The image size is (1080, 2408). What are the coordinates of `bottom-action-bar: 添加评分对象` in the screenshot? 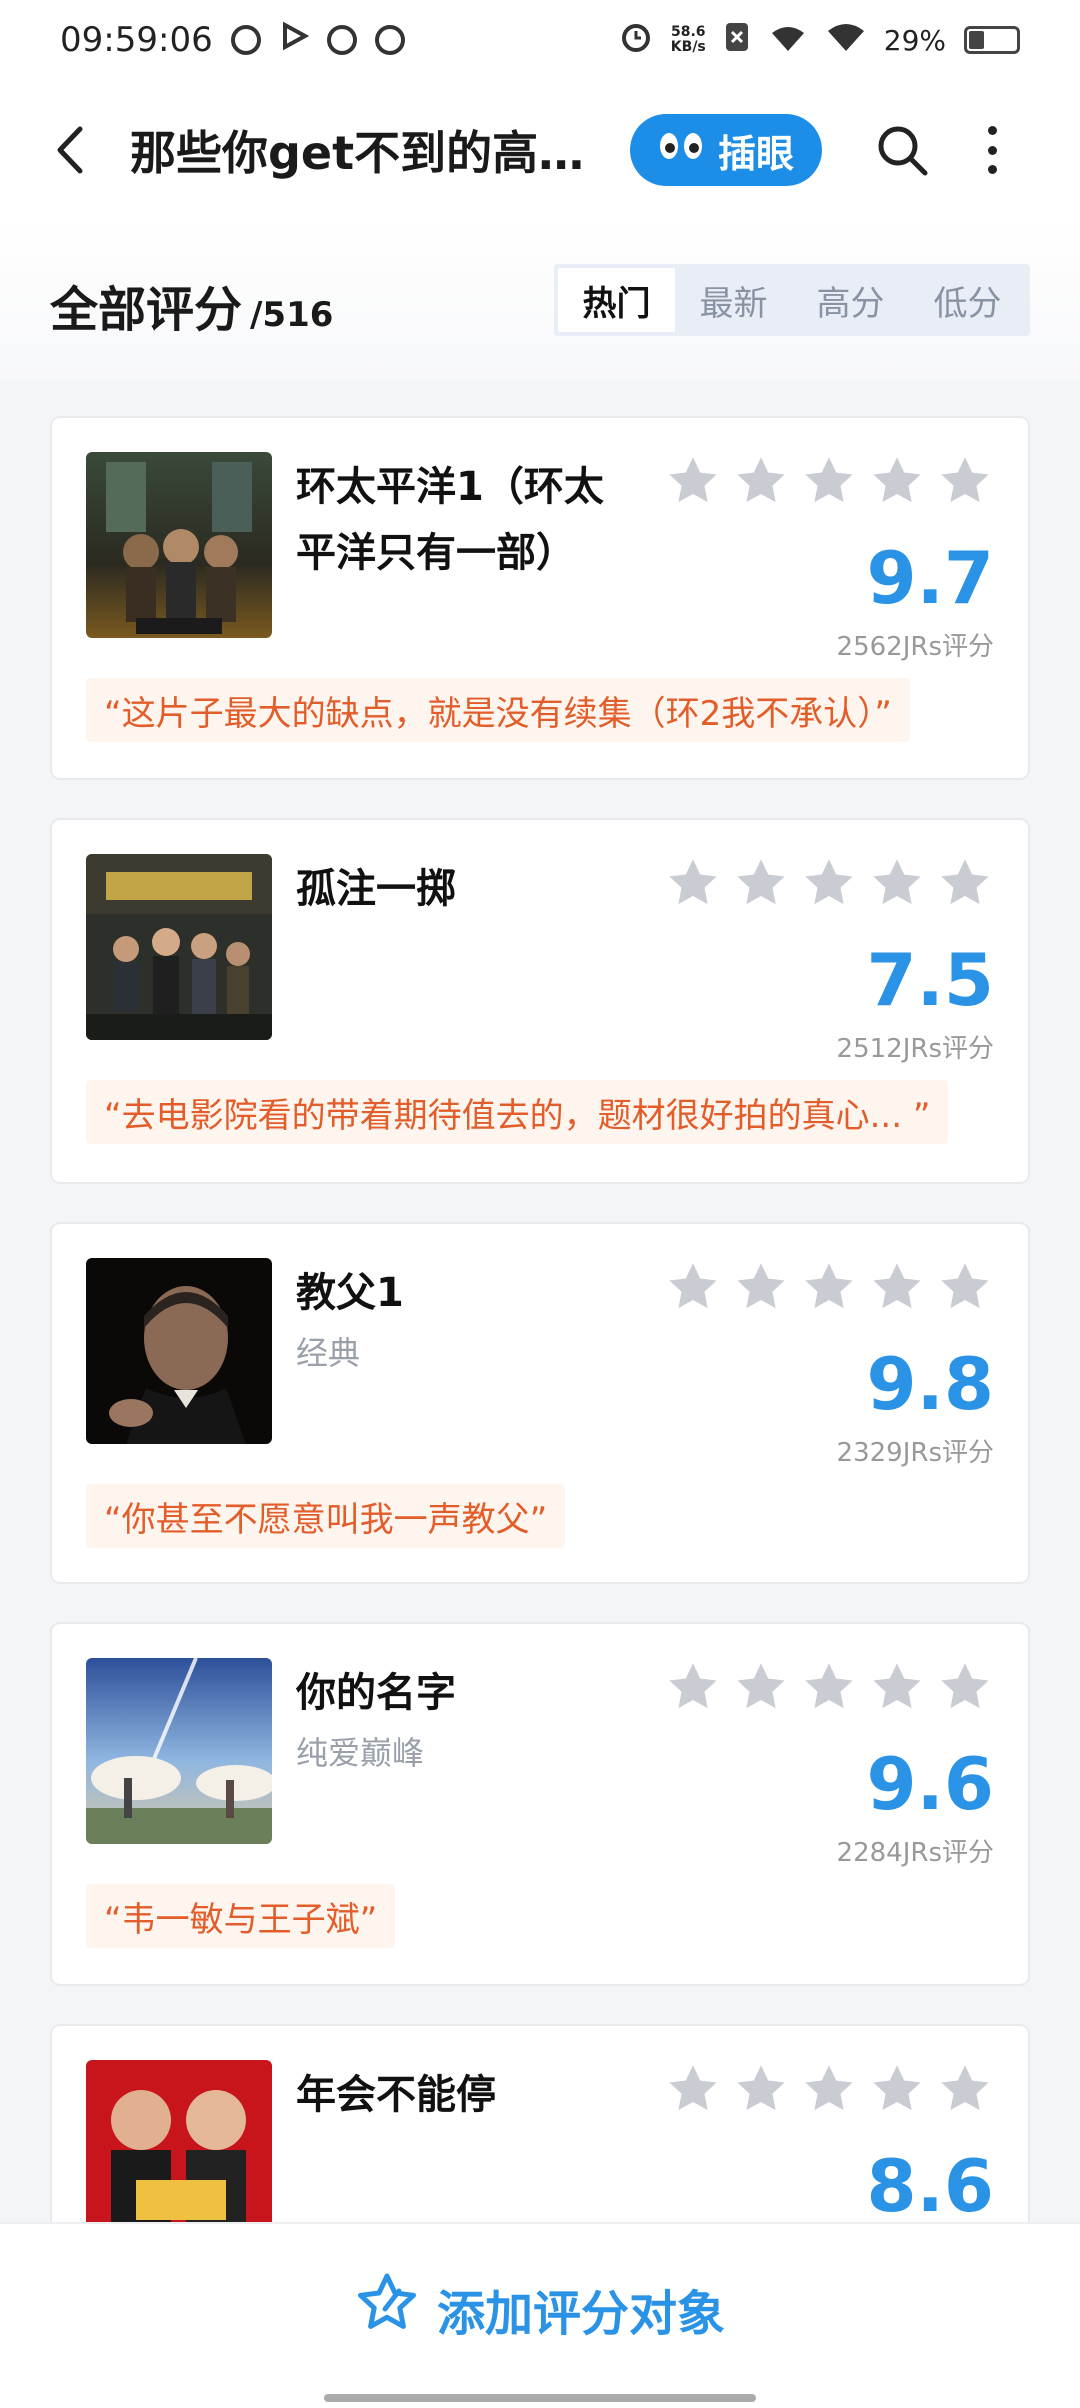 It's located at (540, 2315).